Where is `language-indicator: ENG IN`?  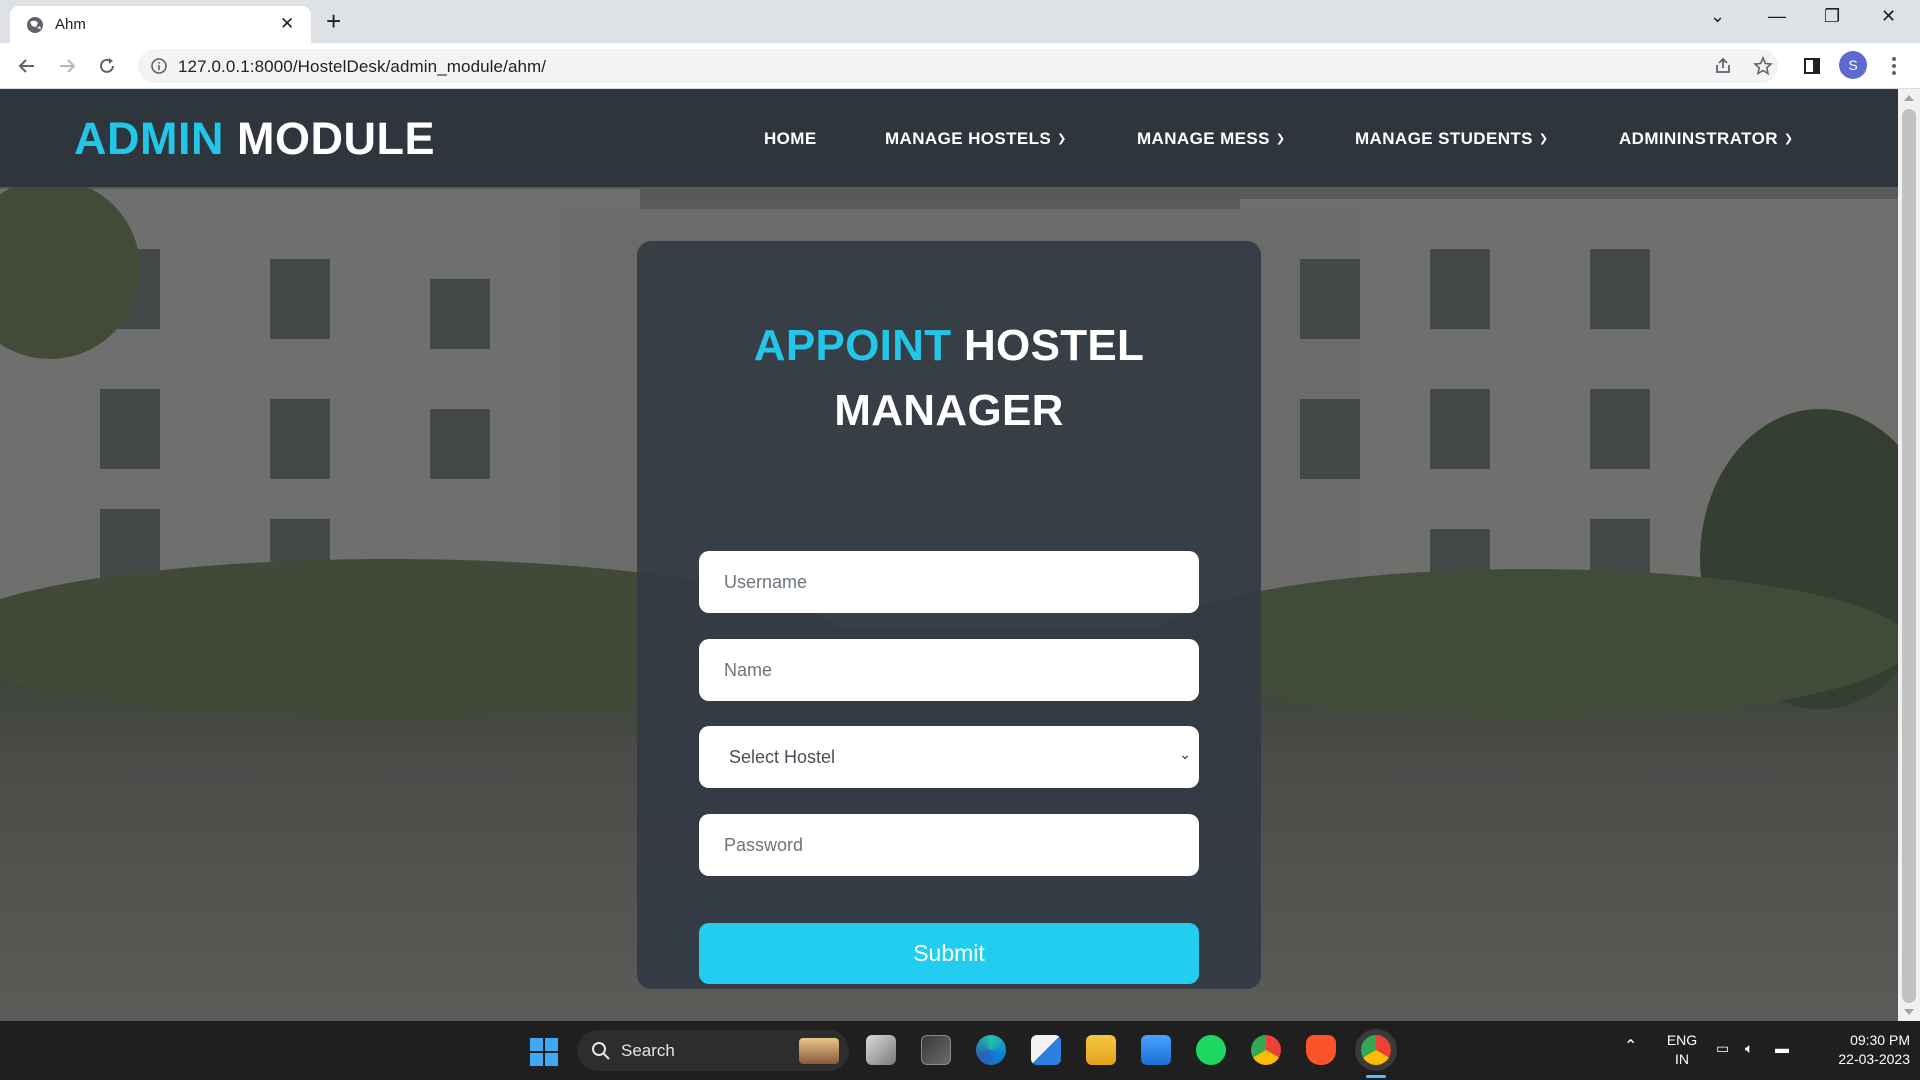
language-indicator: ENG IN is located at coordinates (1682, 1050).